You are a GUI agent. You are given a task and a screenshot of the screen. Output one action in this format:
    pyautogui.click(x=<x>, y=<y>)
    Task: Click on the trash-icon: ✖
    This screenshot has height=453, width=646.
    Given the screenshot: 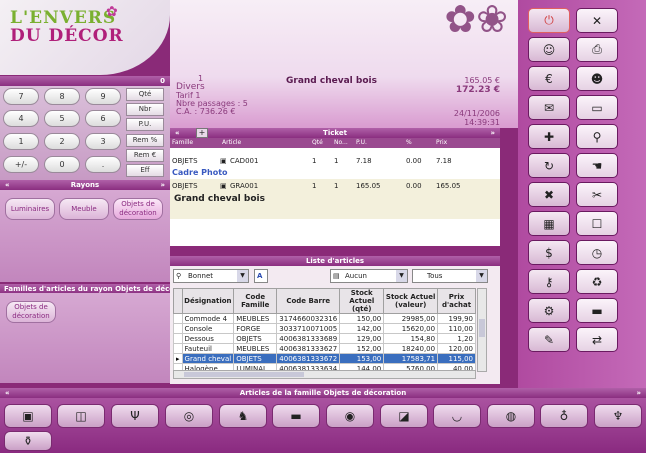 What is the action you would take?
    pyautogui.click(x=549, y=194)
    